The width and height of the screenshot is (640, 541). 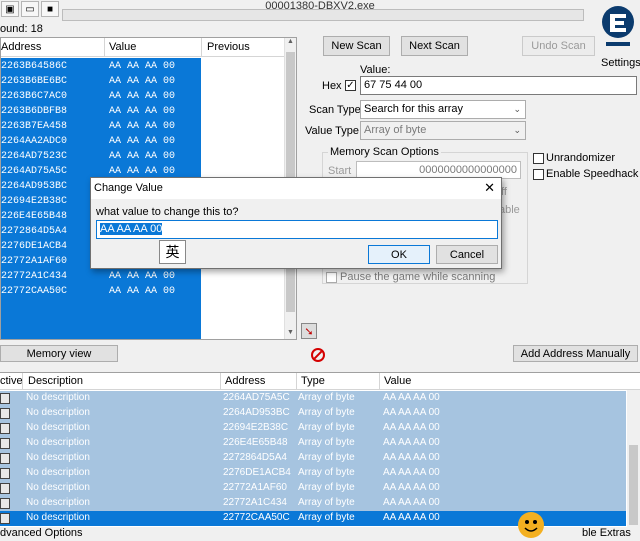 What do you see at coordinates (290, 44) in the screenshot?
I see `scroll-up-icon: ▲` at bounding box center [290, 44].